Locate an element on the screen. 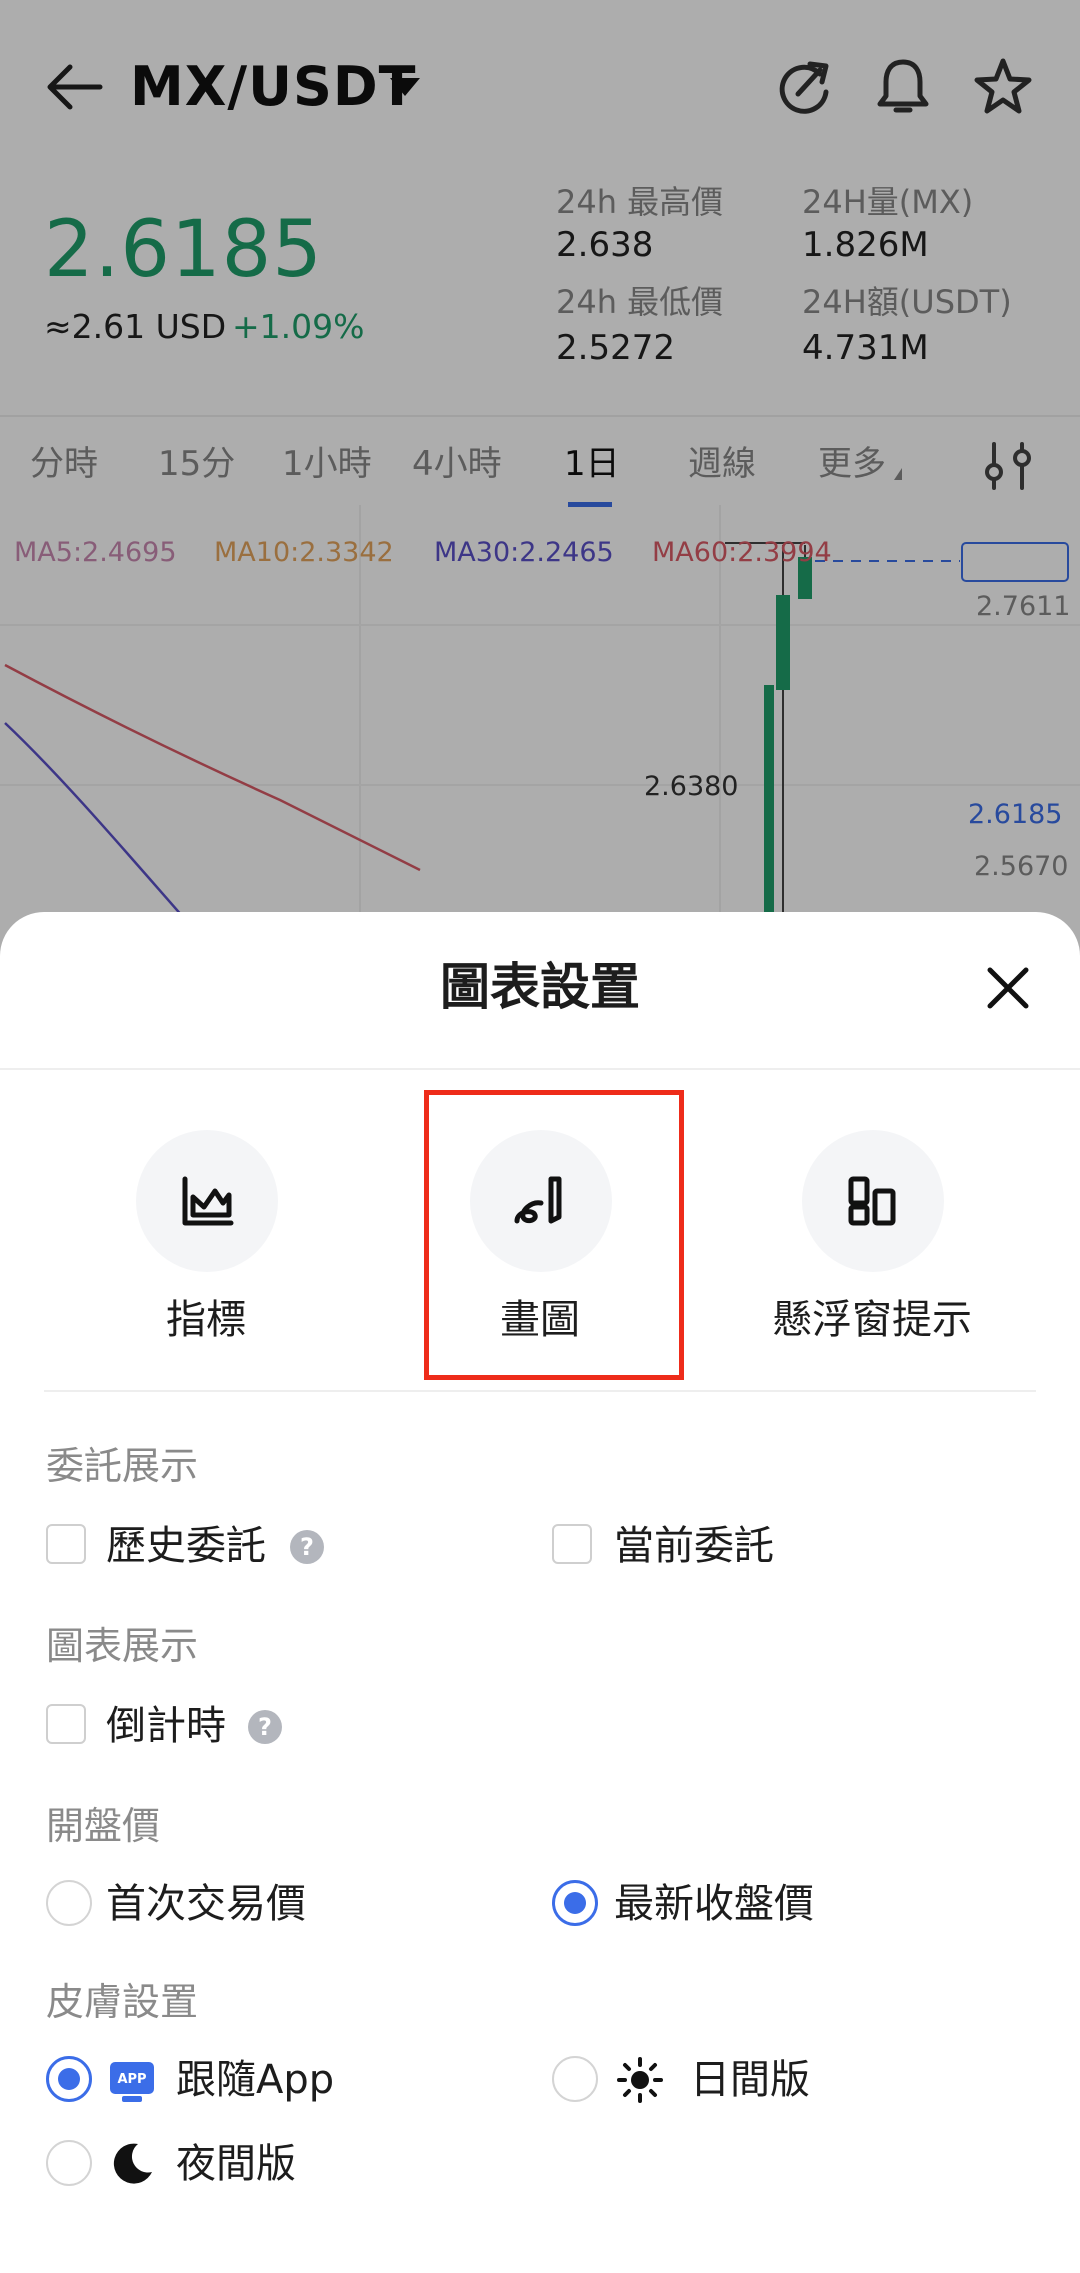  first-trade-price-label: 首次交易價 is located at coordinates (206, 1904).